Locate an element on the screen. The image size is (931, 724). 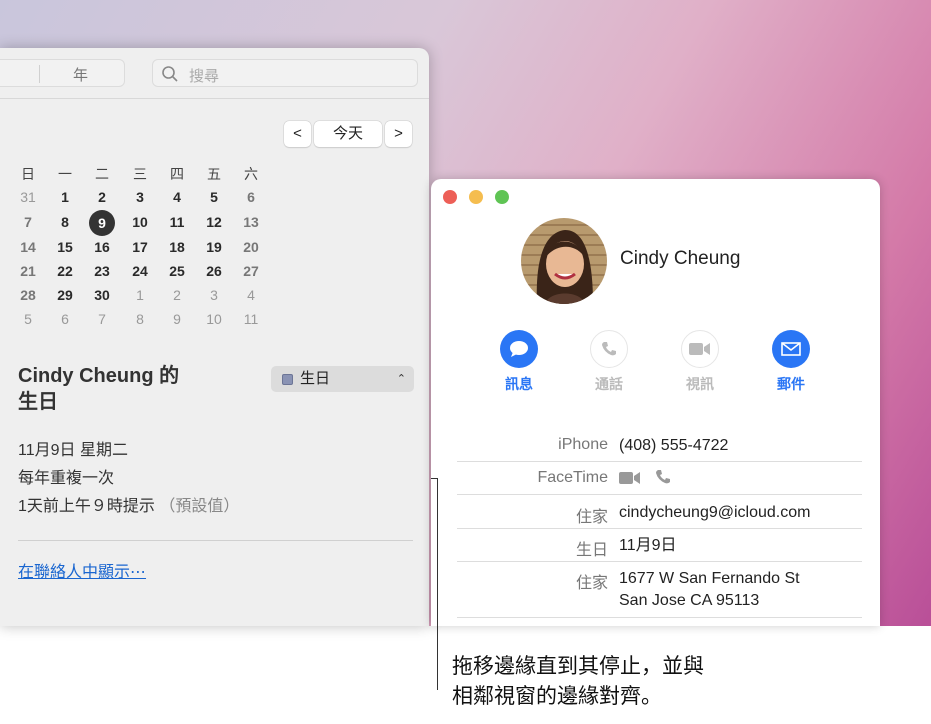
calendar-day: 23 is located at coordinates (102, 271).